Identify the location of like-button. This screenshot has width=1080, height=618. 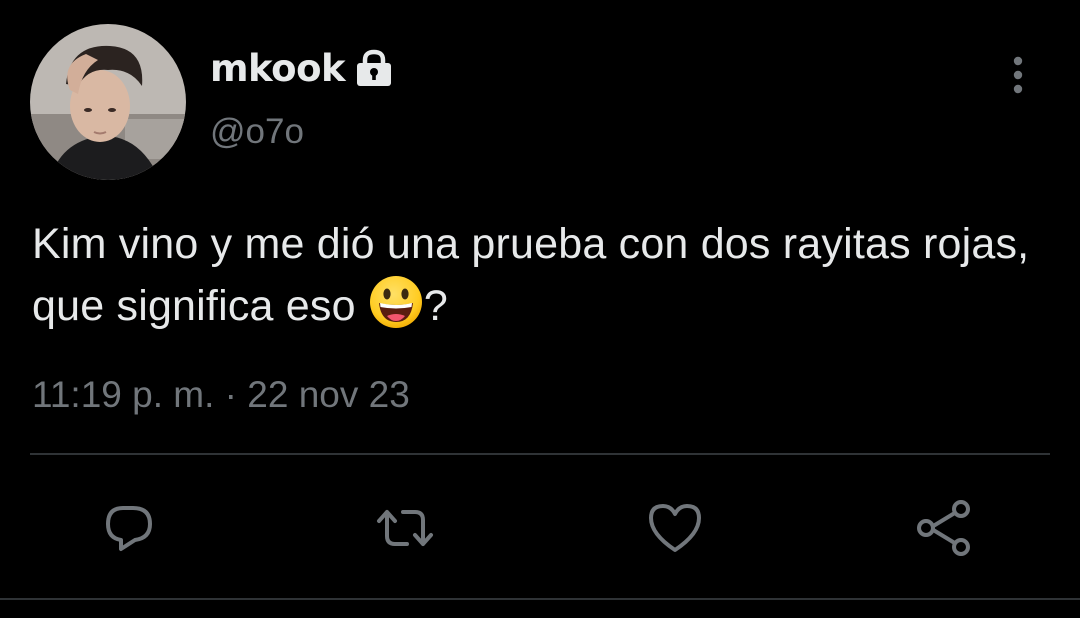
(675, 528).